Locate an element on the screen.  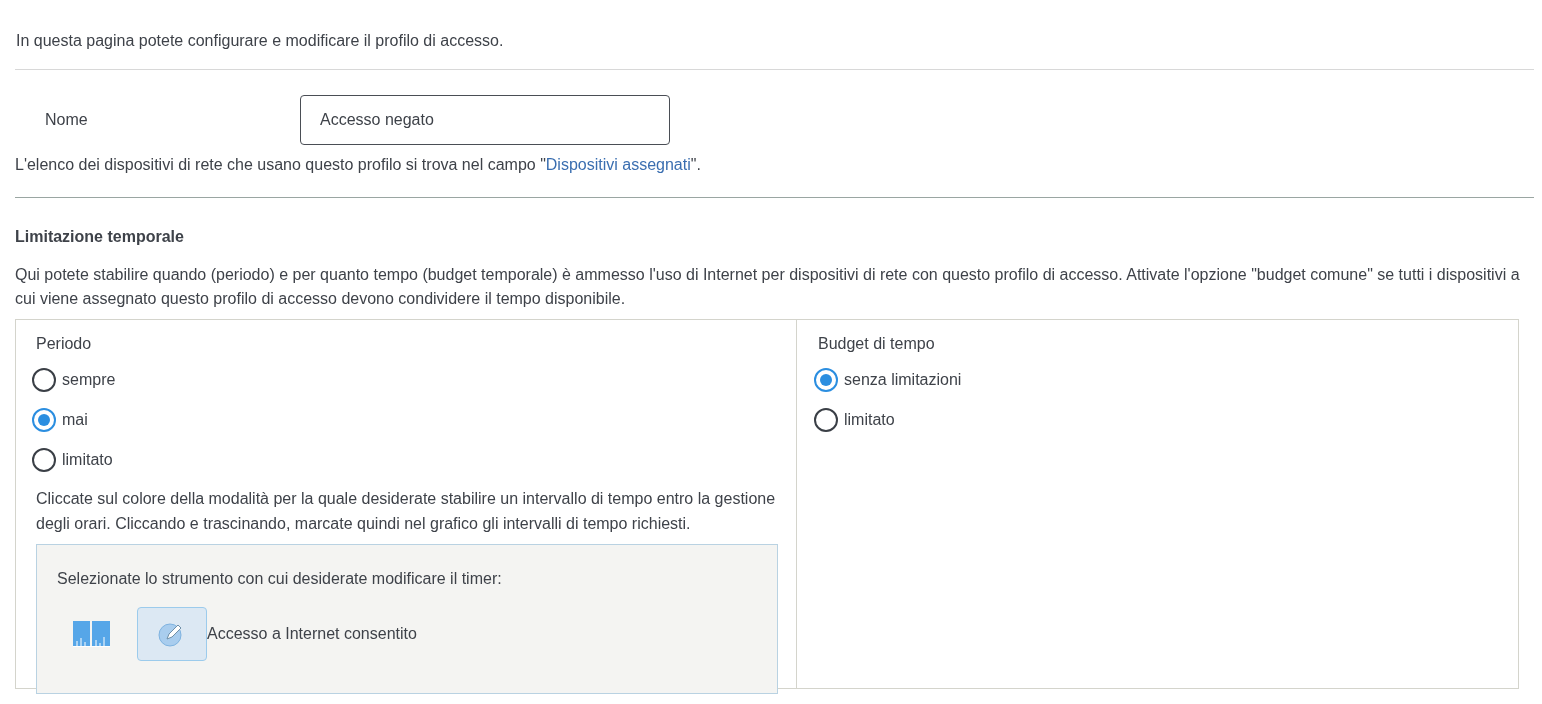
period-title: Periodo is located at coordinates (64, 344).